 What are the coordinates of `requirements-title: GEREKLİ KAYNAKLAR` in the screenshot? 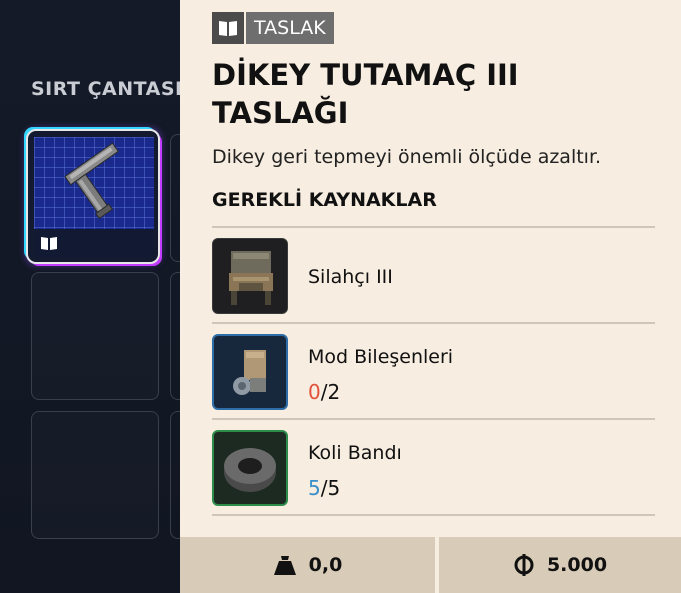 It's located at (324, 200).